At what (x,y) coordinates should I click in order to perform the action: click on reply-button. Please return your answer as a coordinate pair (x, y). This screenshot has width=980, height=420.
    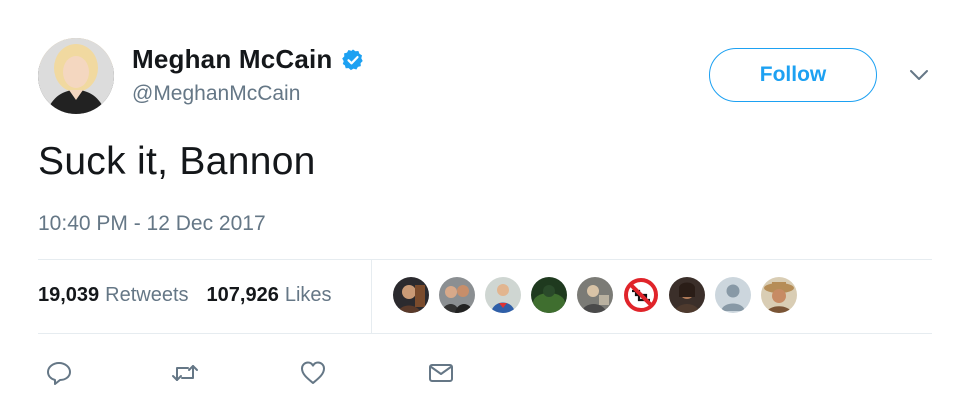
    Looking at the image, I should click on (59, 373).